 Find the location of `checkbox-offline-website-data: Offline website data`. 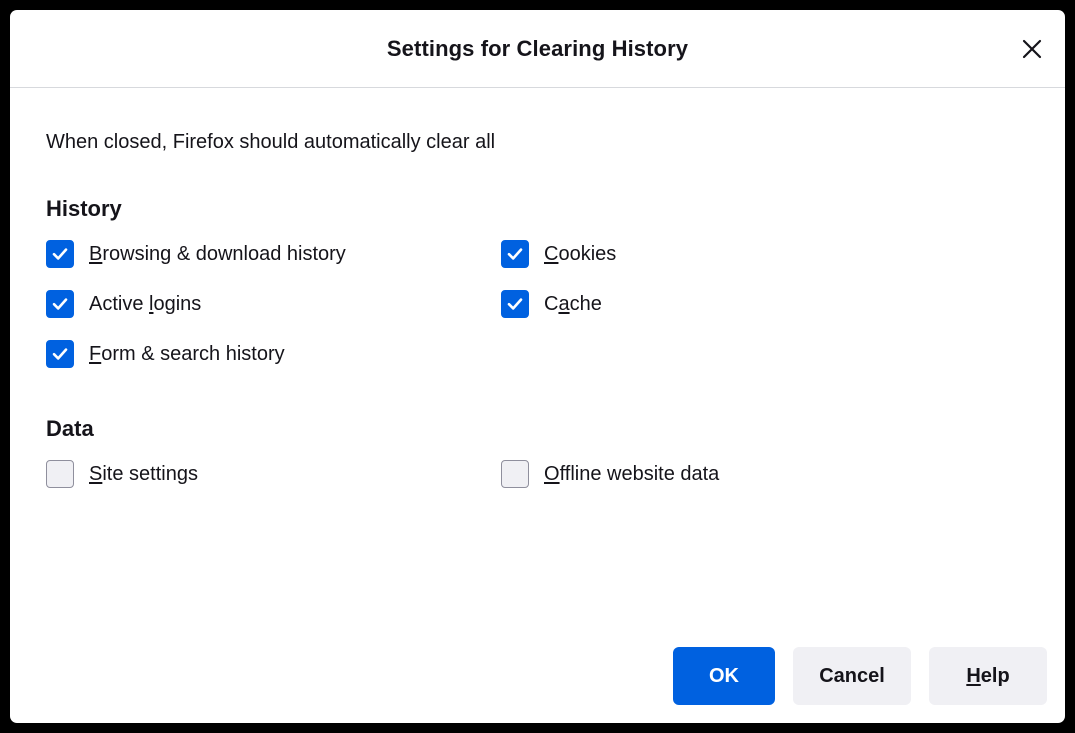

checkbox-offline-website-data: Offline website data is located at coordinates (610, 474).